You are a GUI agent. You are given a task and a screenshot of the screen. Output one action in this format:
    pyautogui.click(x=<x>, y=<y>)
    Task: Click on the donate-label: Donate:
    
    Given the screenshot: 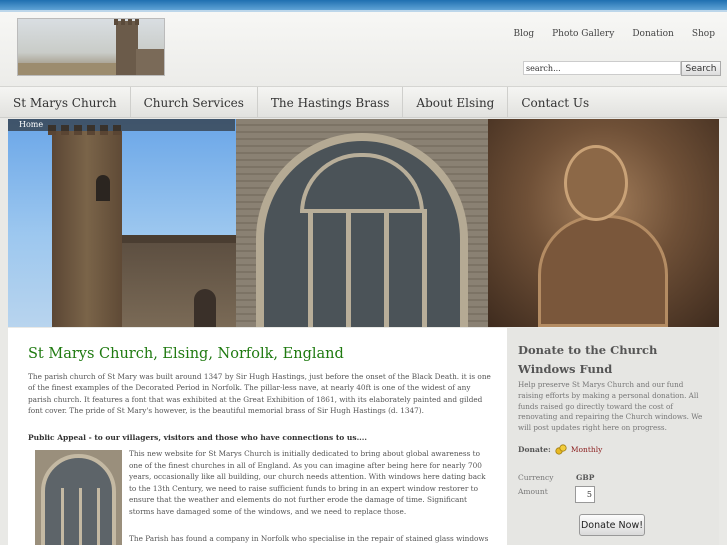 What is the action you would take?
    pyautogui.click(x=534, y=449)
    